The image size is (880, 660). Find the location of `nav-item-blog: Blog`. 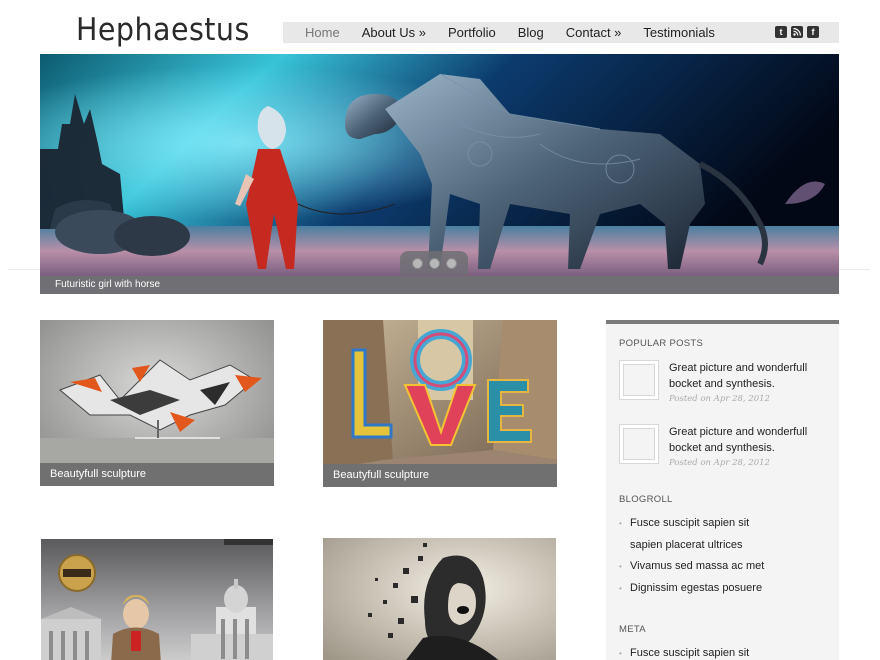

nav-item-blog: Blog is located at coordinates (531, 32).